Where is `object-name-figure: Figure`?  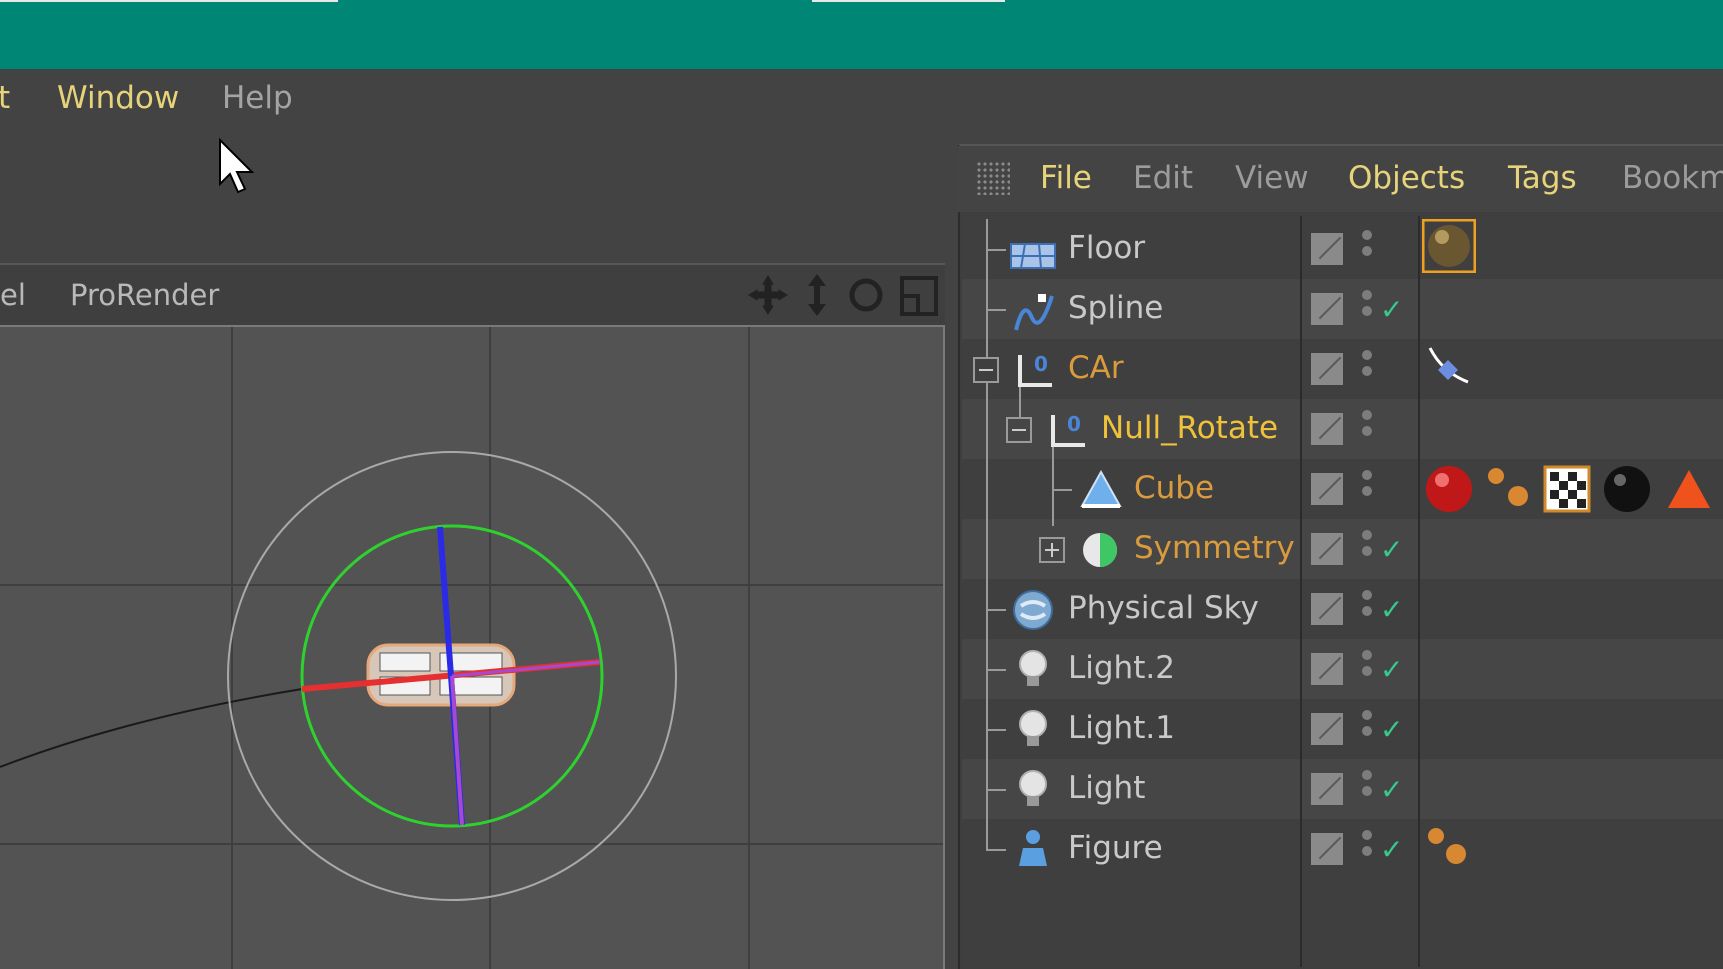 object-name-figure: Figure is located at coordinates (1115, 848).